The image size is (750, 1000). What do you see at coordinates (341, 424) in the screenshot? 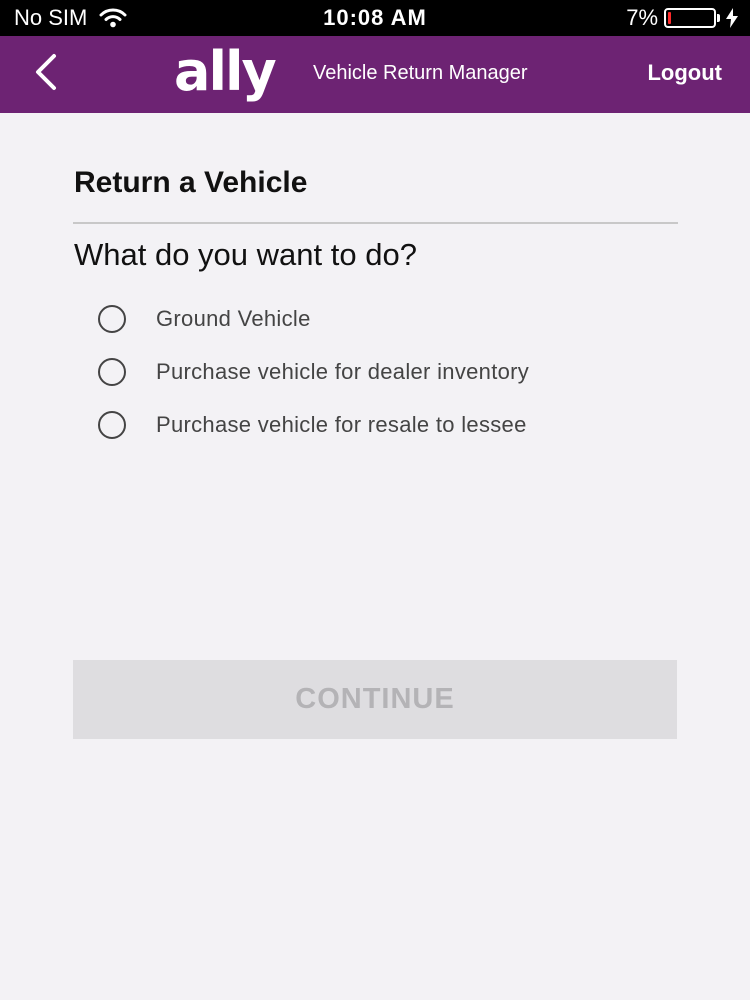
I see `option-label: Purchase vehicle for resale to lessee` at bounding box center [341, 424].